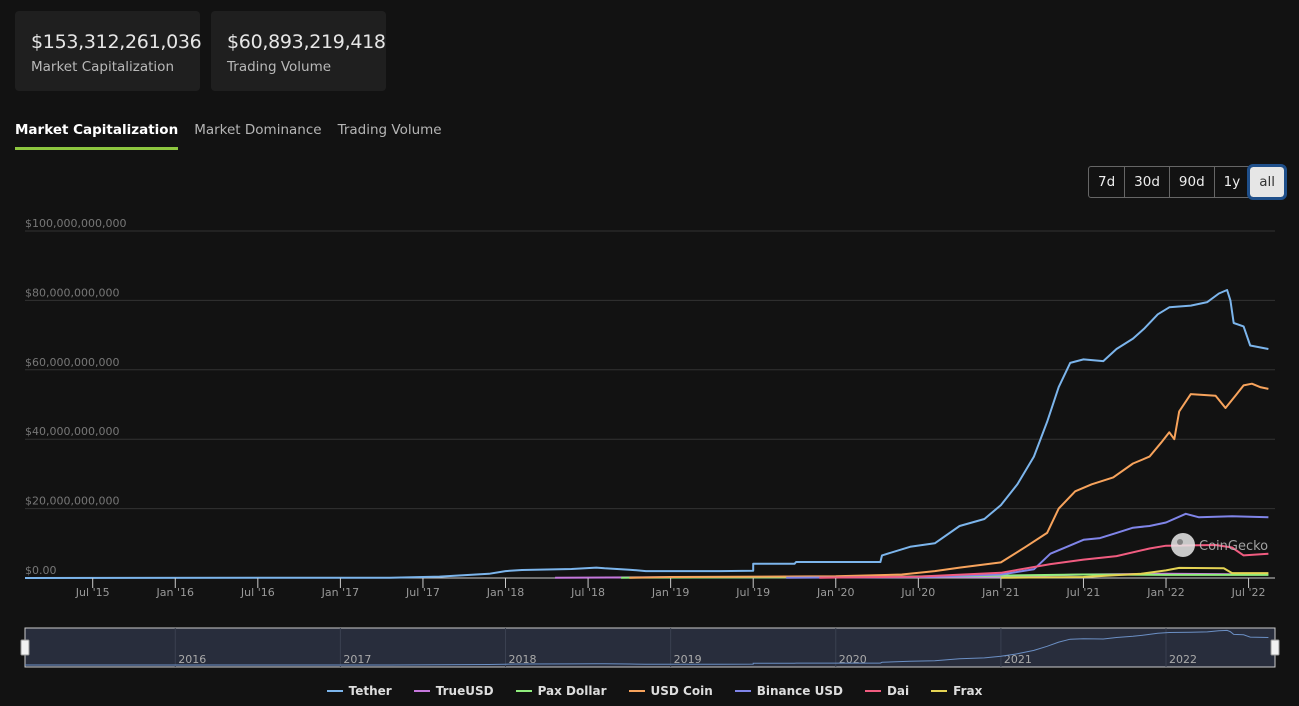 This screenshot has height=706, width=1299. I want to click on legend-item-usd-coin: USD Coin, so click(670, 691).